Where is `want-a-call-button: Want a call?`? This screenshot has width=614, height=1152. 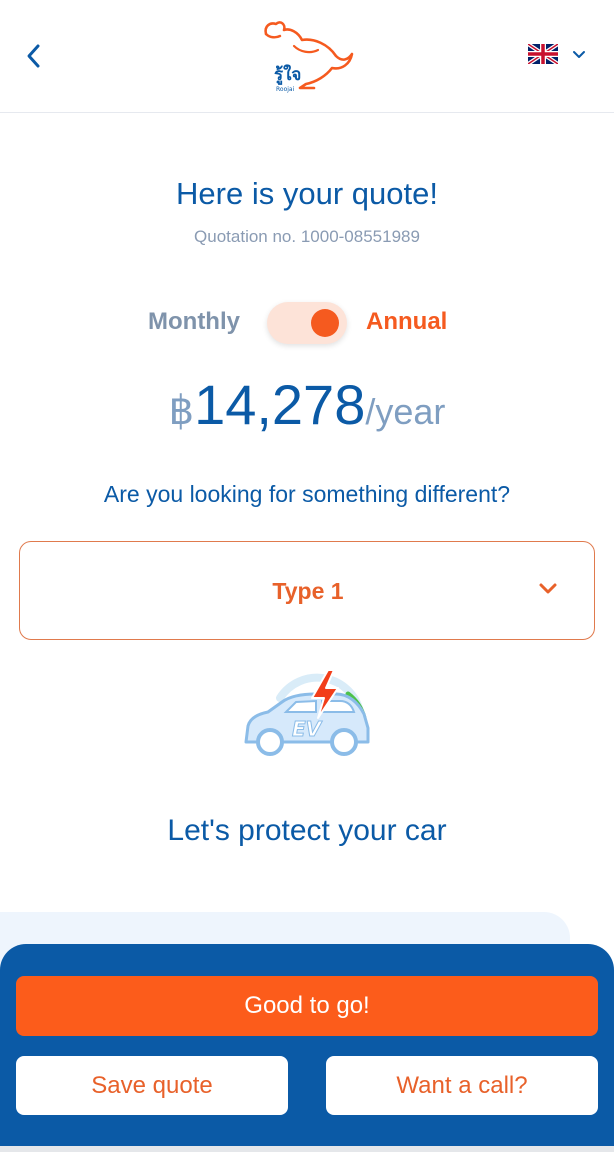 want-a-call-button: Want a call? is located at coordinates (462, 1085).